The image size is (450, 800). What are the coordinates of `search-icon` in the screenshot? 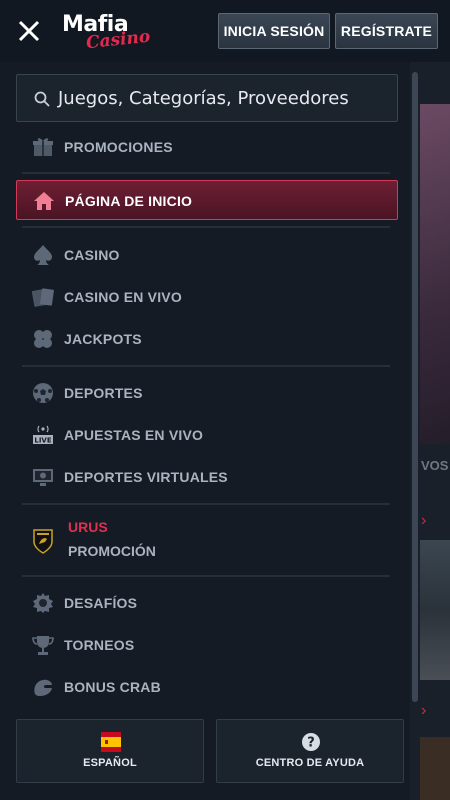 It's located at (42, 99).